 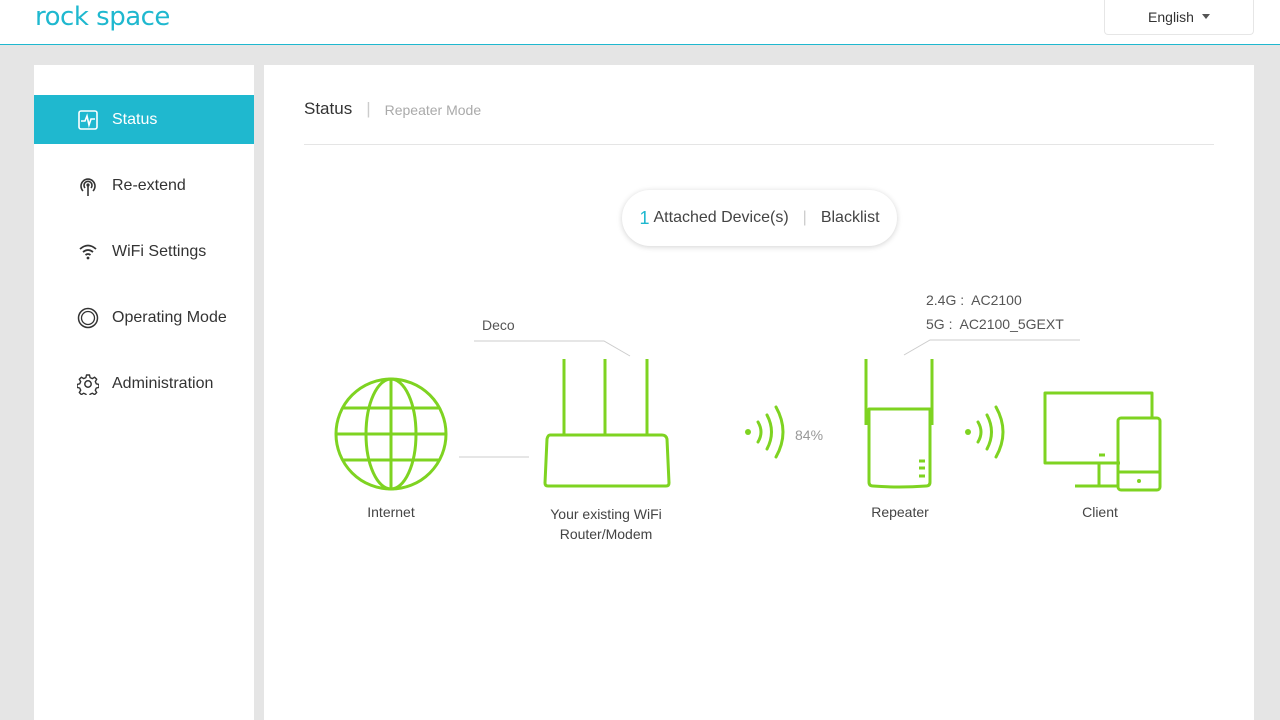 I want to click on network-topology, so click(x=748, y=415).